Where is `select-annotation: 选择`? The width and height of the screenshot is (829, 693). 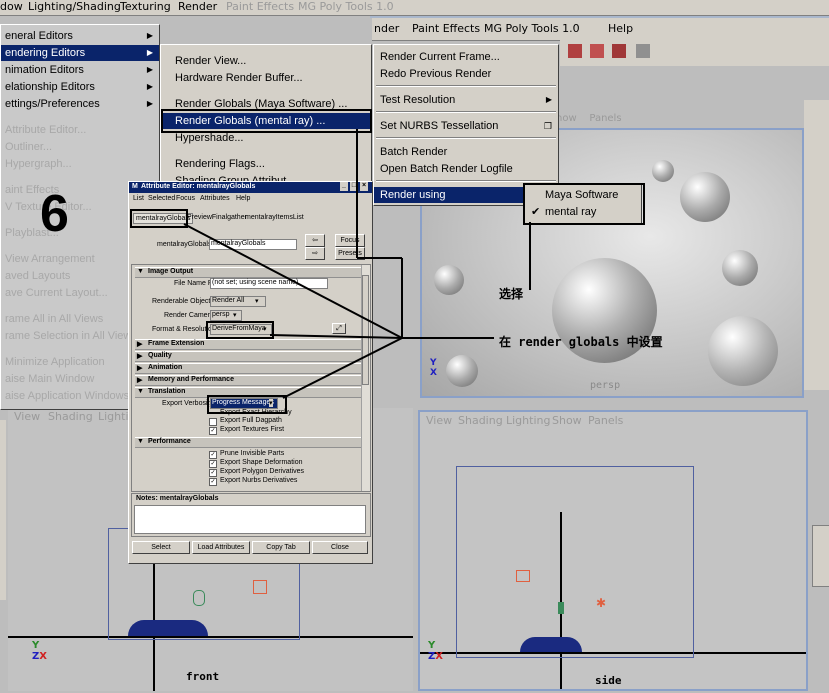 select-annotation: 选择 is located at coordinates (511, 294).